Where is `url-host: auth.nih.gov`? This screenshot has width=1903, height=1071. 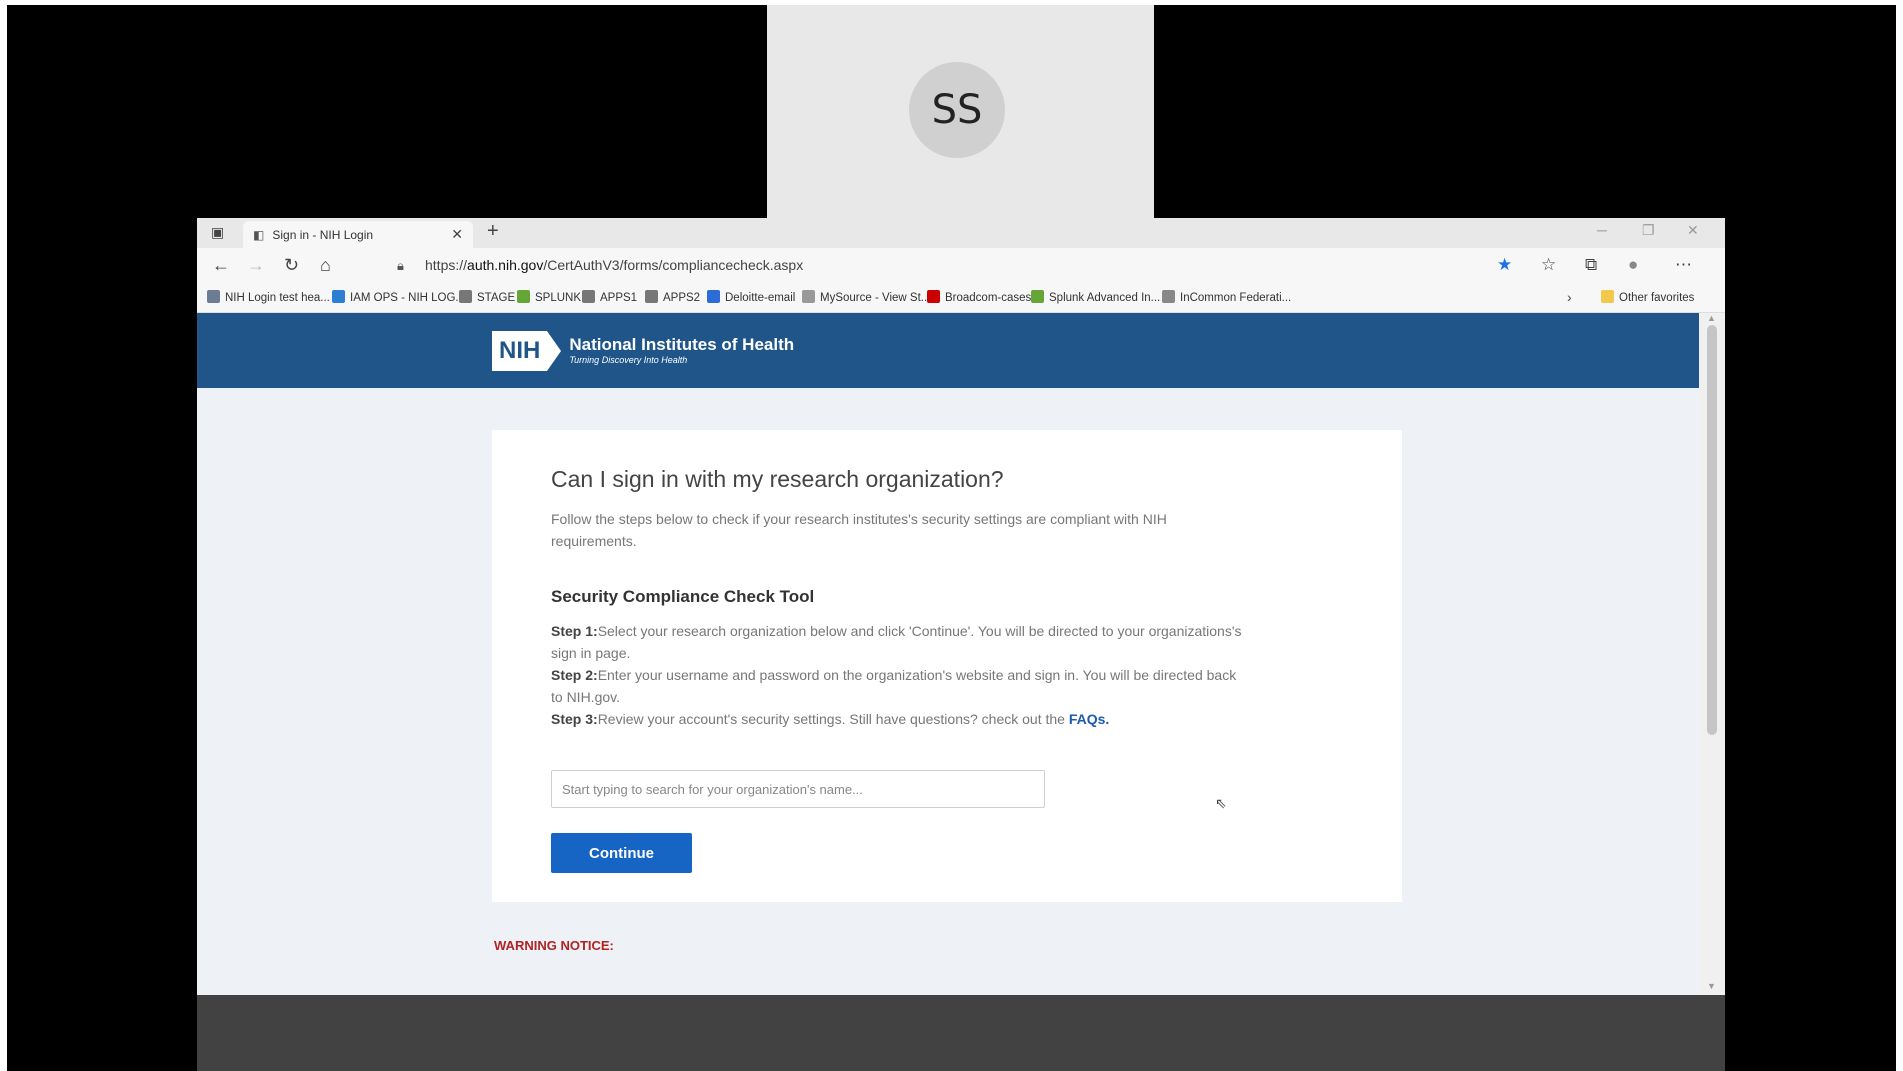 url-host: auth.nih.gov is located at coordinates (505, 265).